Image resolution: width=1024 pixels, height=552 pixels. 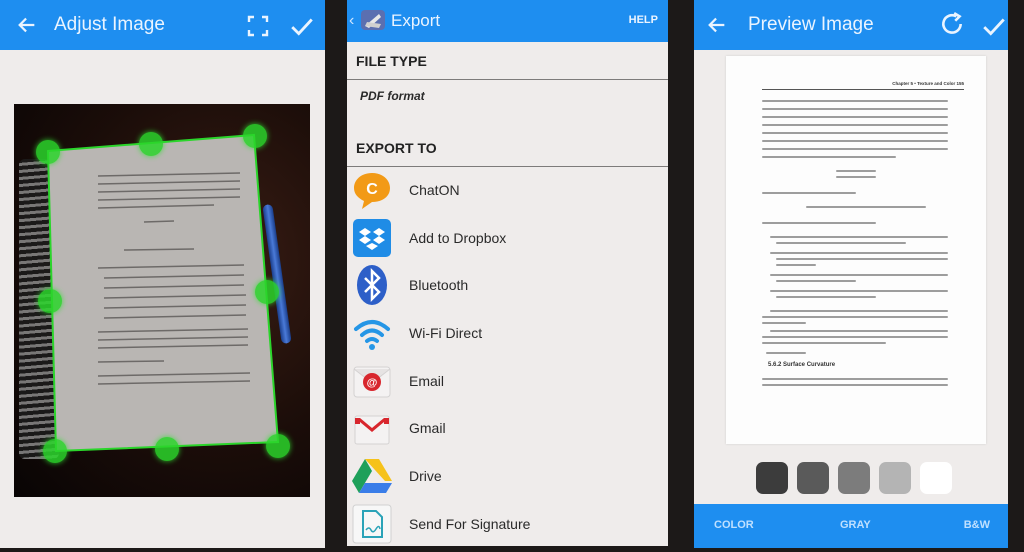 What do you see at coordinates (643, 20) in the screenshot?
I see `help-button: HELP` at bounding box center [643, 20].